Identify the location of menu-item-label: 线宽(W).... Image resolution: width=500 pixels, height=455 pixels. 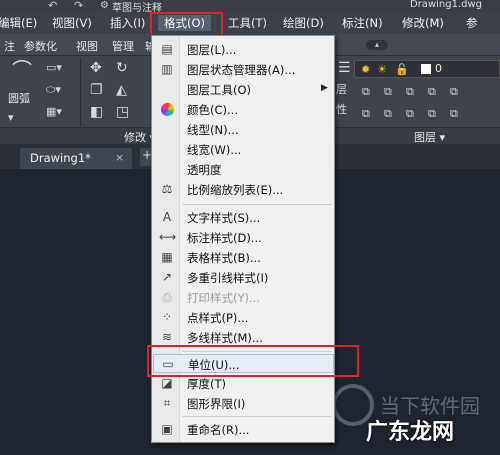
(214, 150).